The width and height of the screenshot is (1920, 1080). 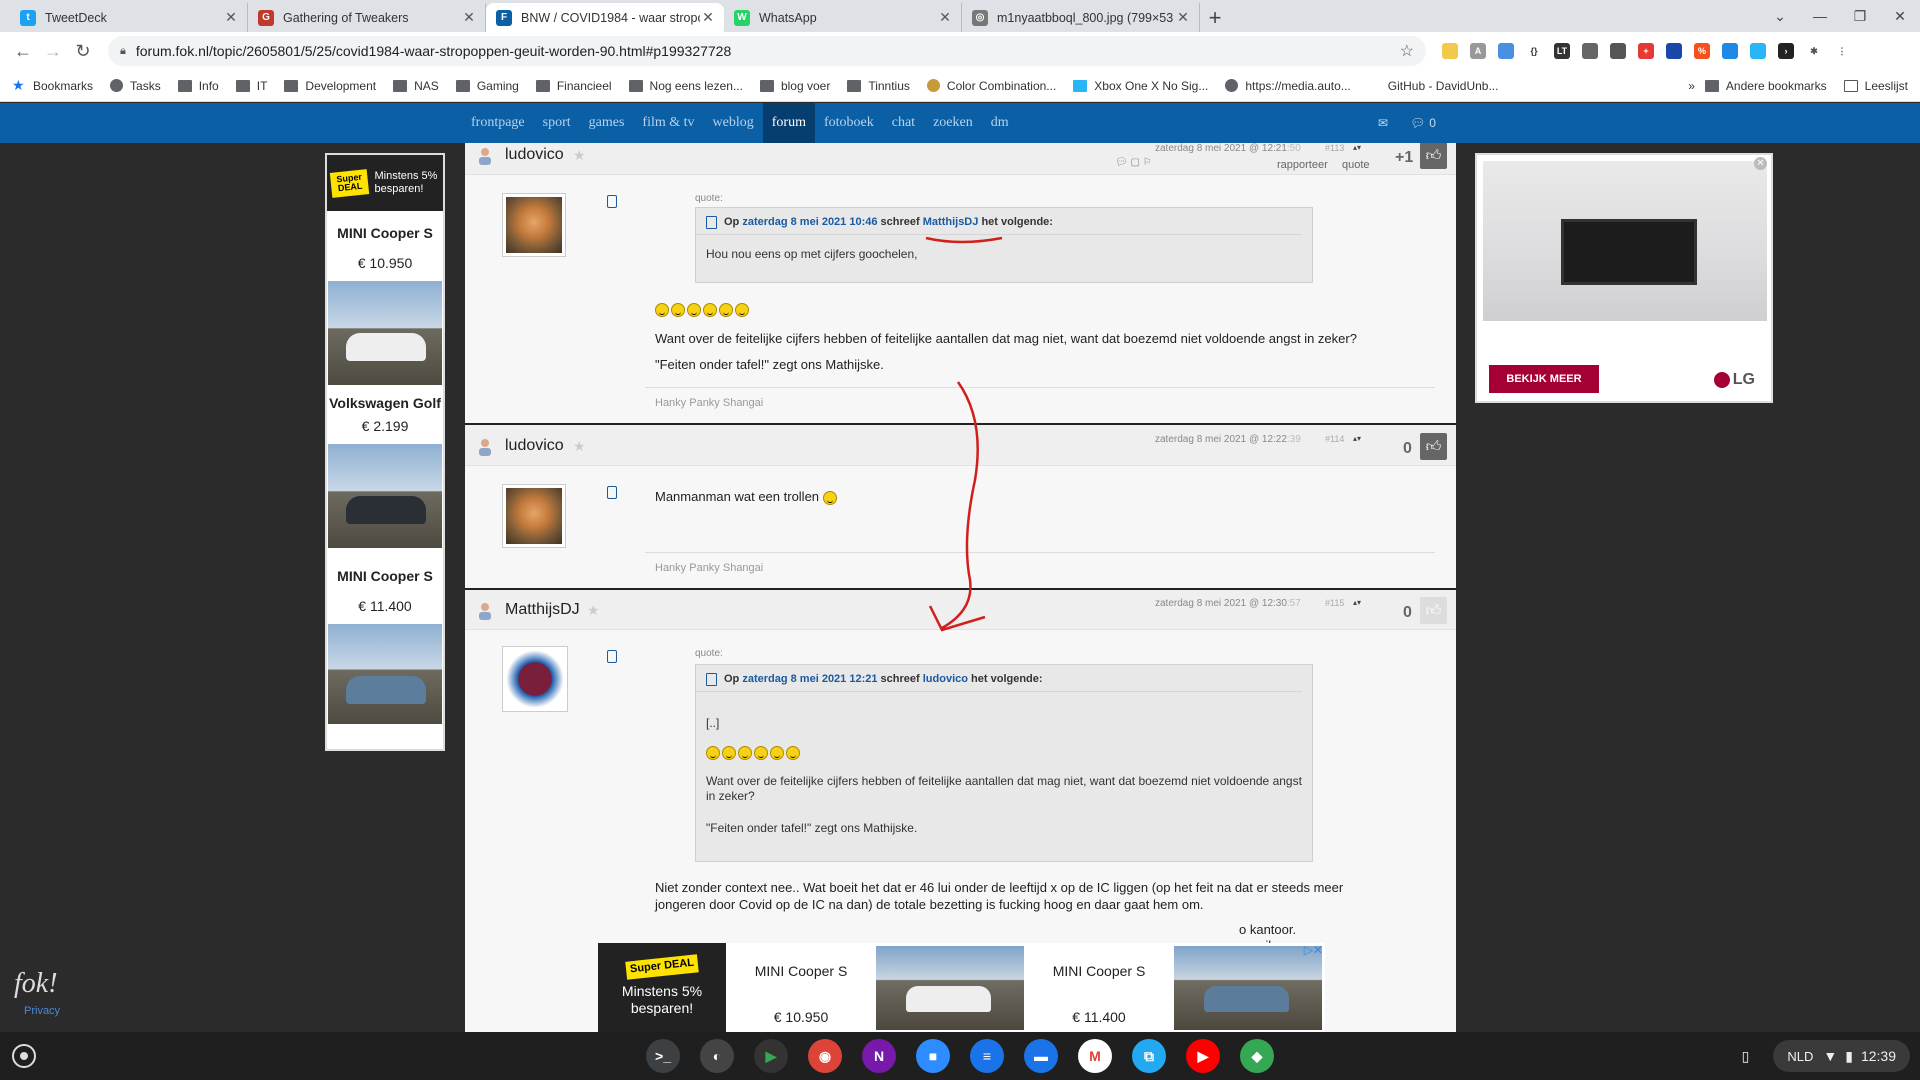 I want to click on close-window-icon: ✕, so click(x=1900, y=16).